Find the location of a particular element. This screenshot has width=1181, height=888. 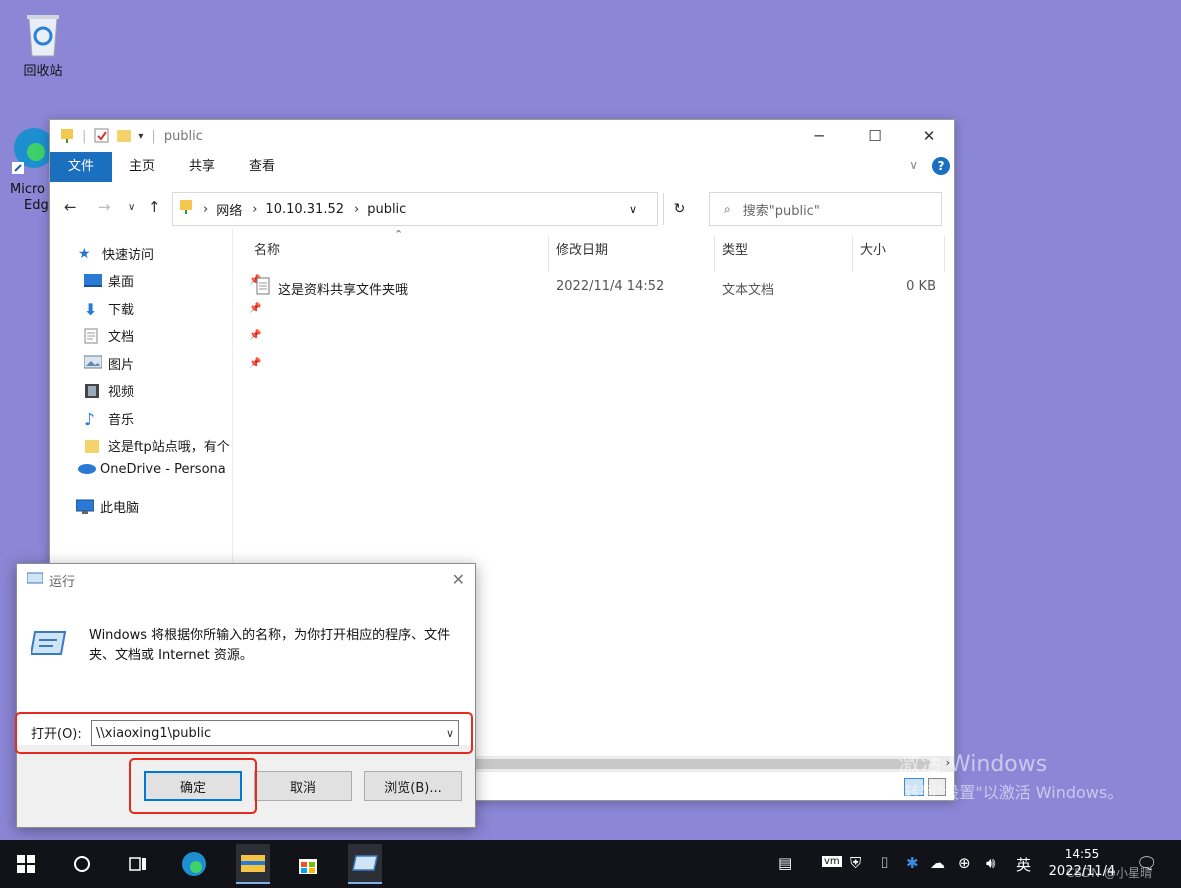

search-button is located at coordinates (82, 864).